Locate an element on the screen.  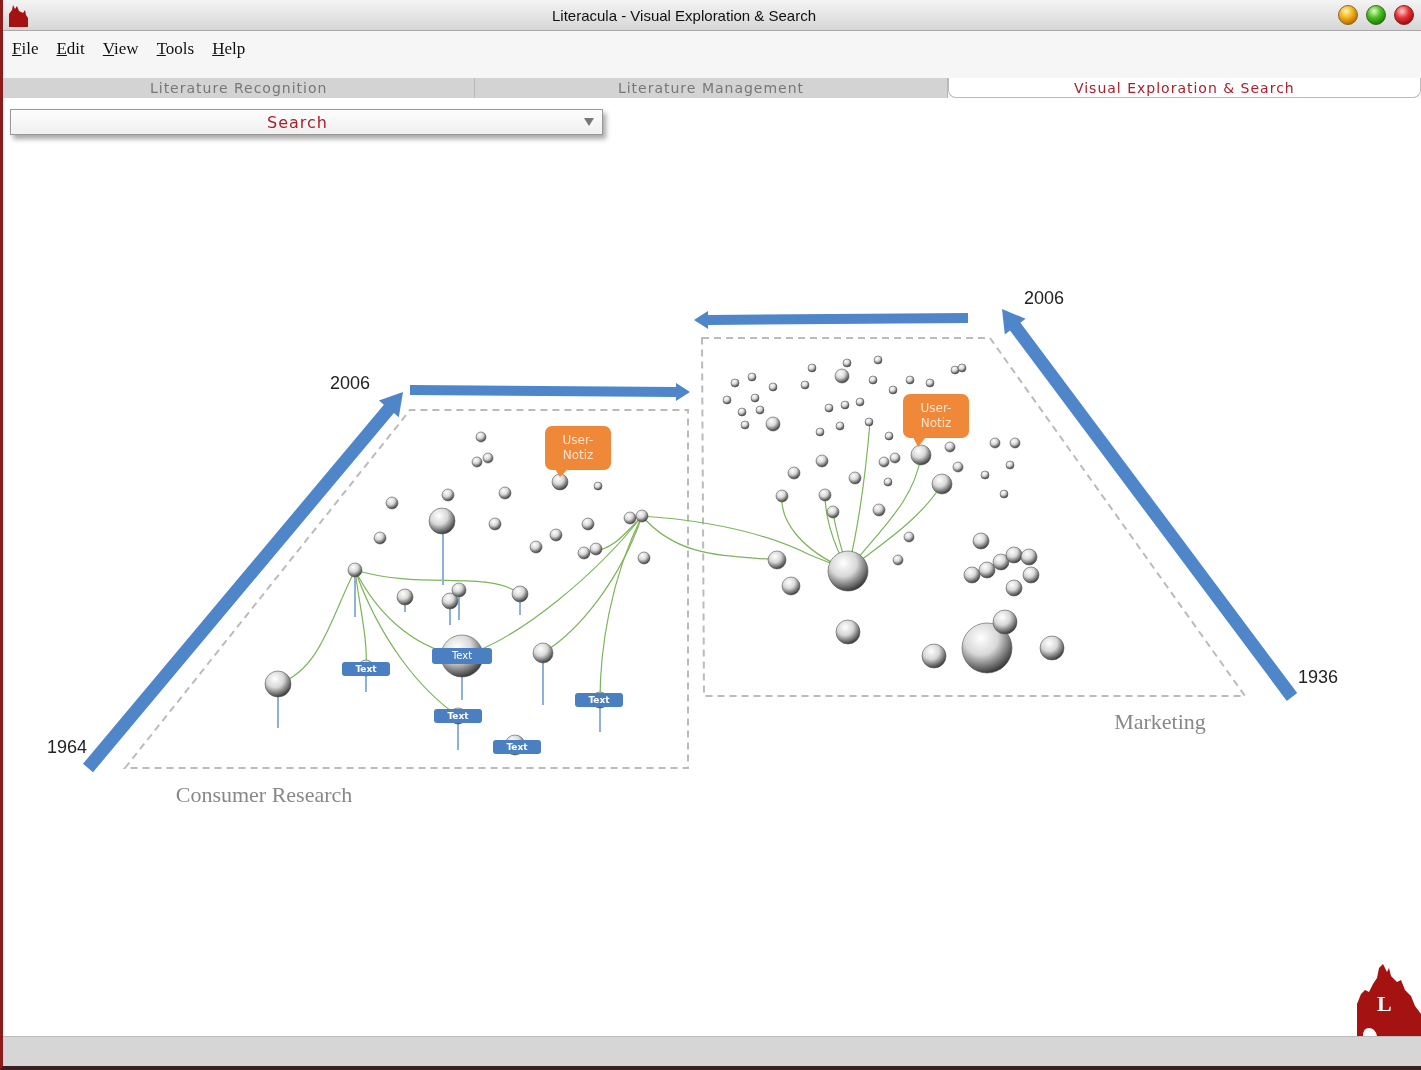
tab: Visual Exploration & Search is located at coordinates (1184, 88).